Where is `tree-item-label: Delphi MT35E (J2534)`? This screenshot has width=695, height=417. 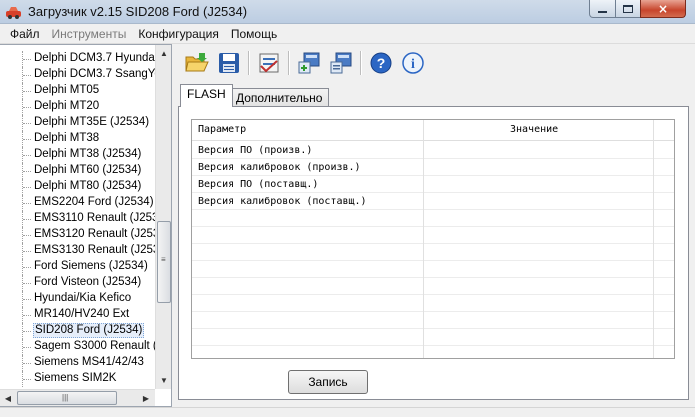 tree-item-label: Delphi MT35E (J2534) is located at coordinates (92, 122).